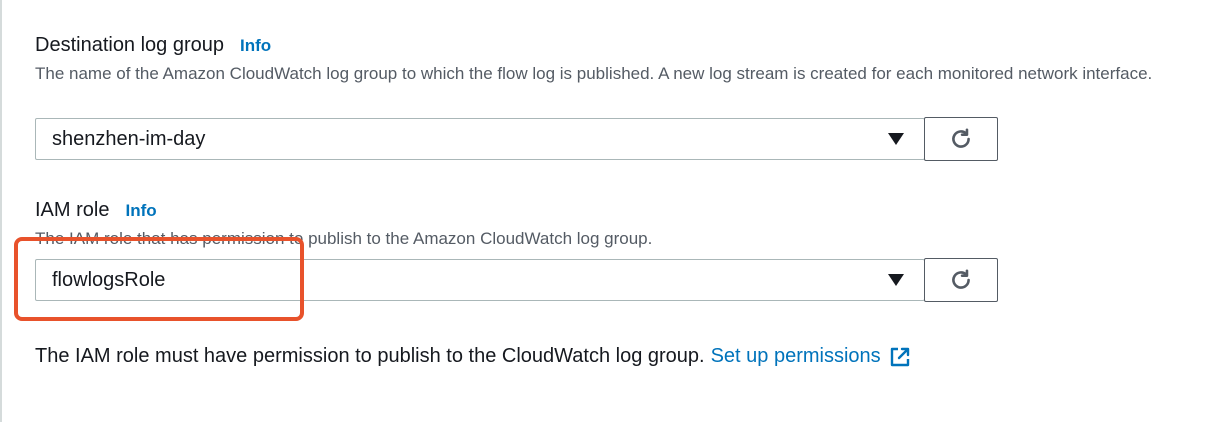 Image resolution: width=1232 pixels, height=422 pixels. What do you see at coordinates (129, 138) in the screenshot?
I see `destination-log-group-selected-value: shenzhen-im-day` at bounding box center [129, 138].